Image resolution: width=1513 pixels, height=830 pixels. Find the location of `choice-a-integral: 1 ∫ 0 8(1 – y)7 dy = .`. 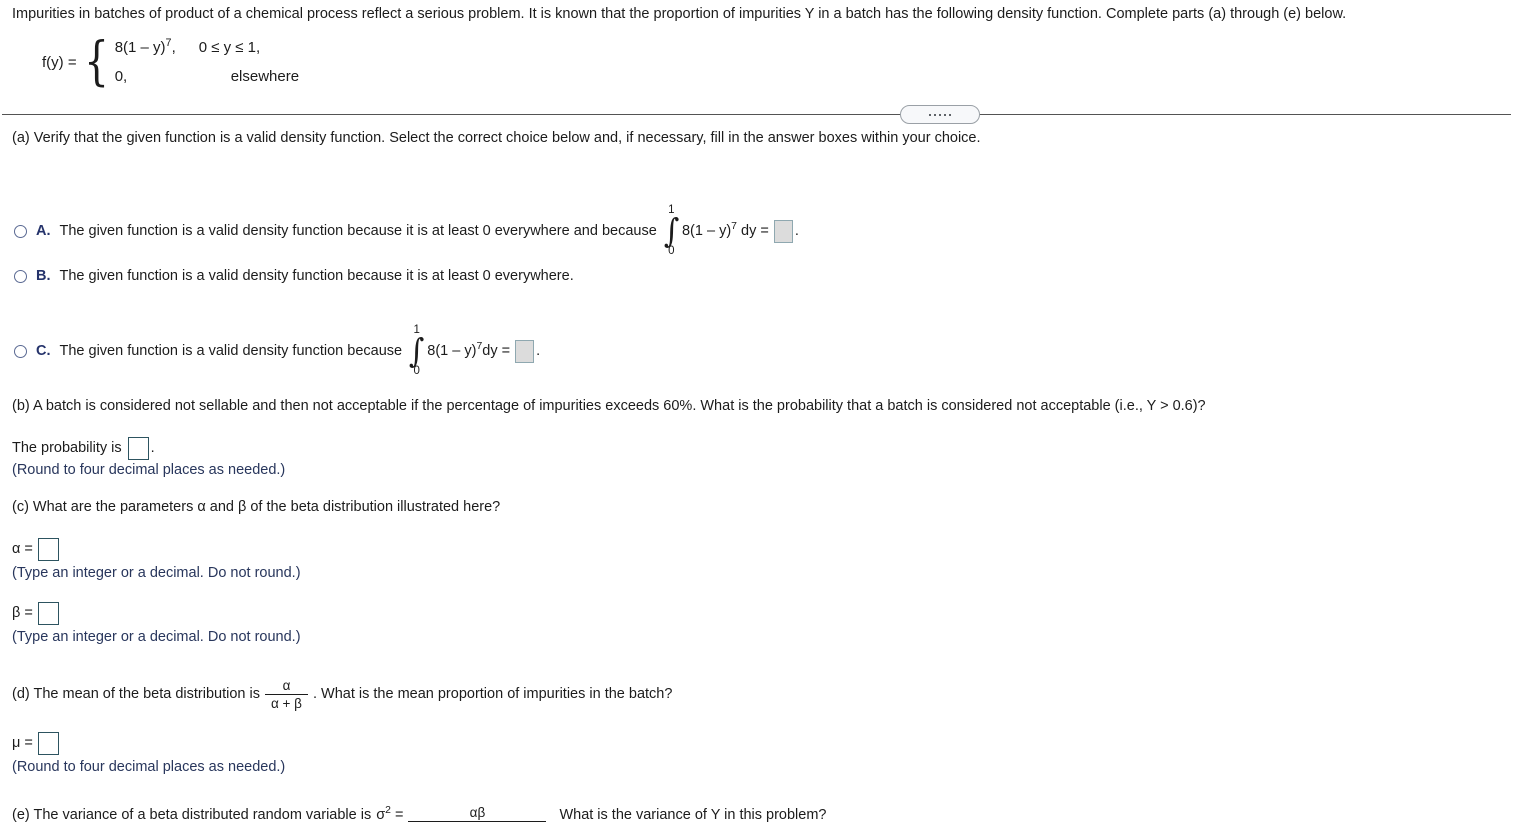

choice-a-integral: 1 ∫ 0 8(1 – y)7 dy = . is located at coordinates (731, 230).